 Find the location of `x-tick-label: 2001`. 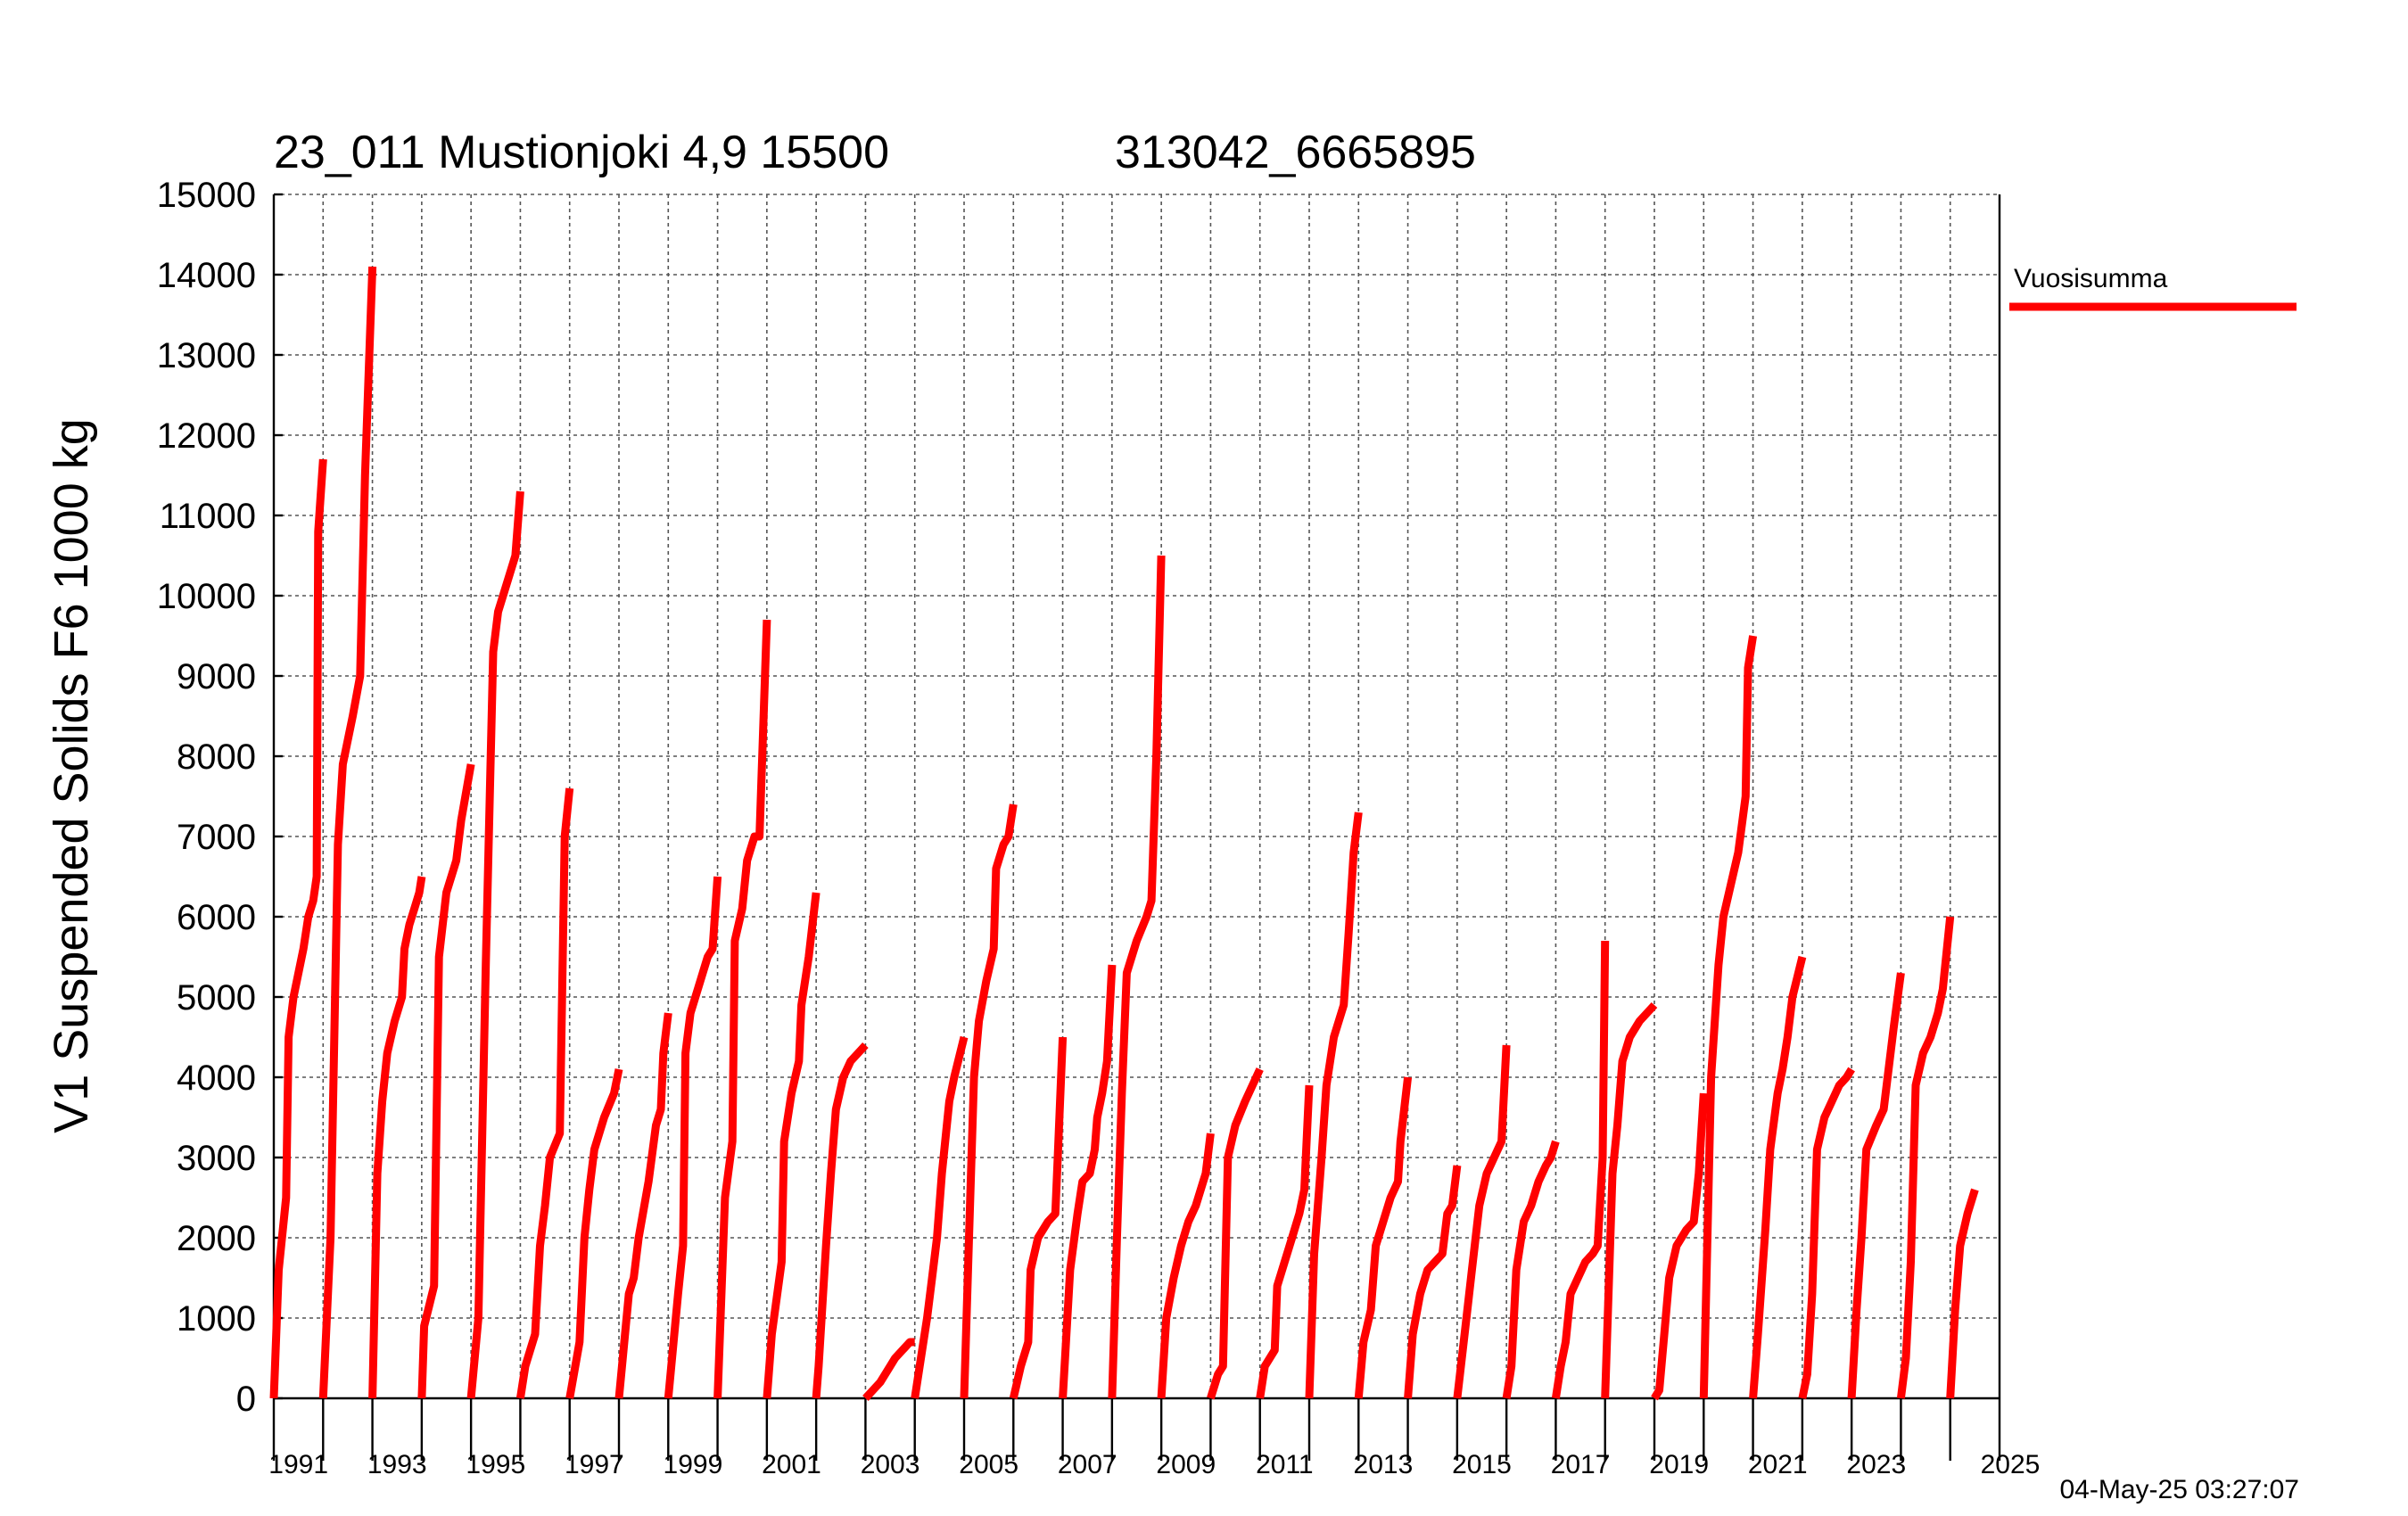

x-tick-label: 2001 is located at coordinates (791, 1464).